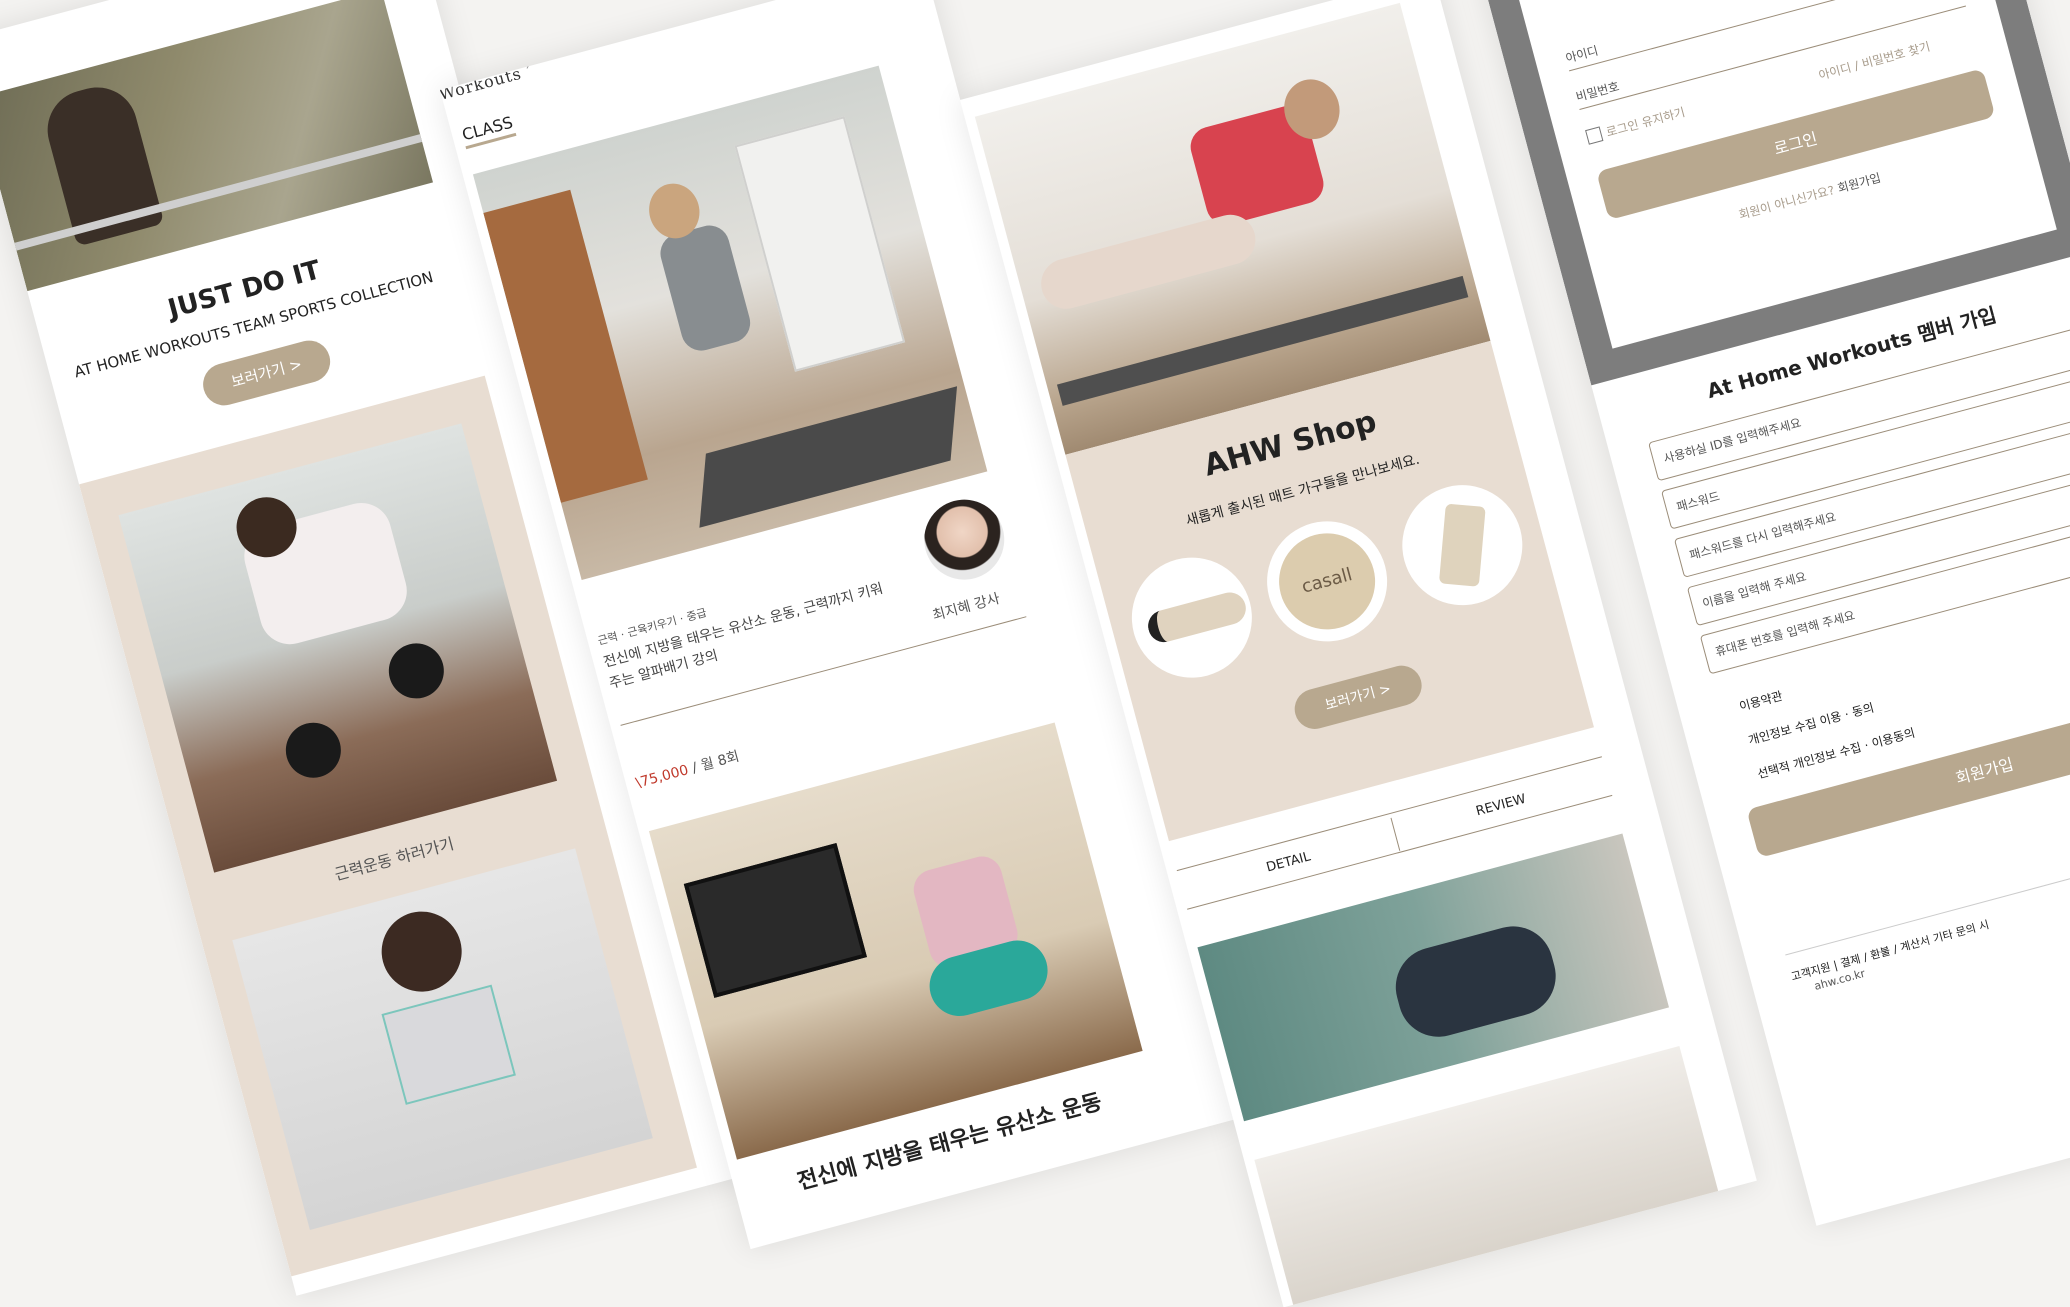  I want to click on class-hero-image, so click(730, 323).